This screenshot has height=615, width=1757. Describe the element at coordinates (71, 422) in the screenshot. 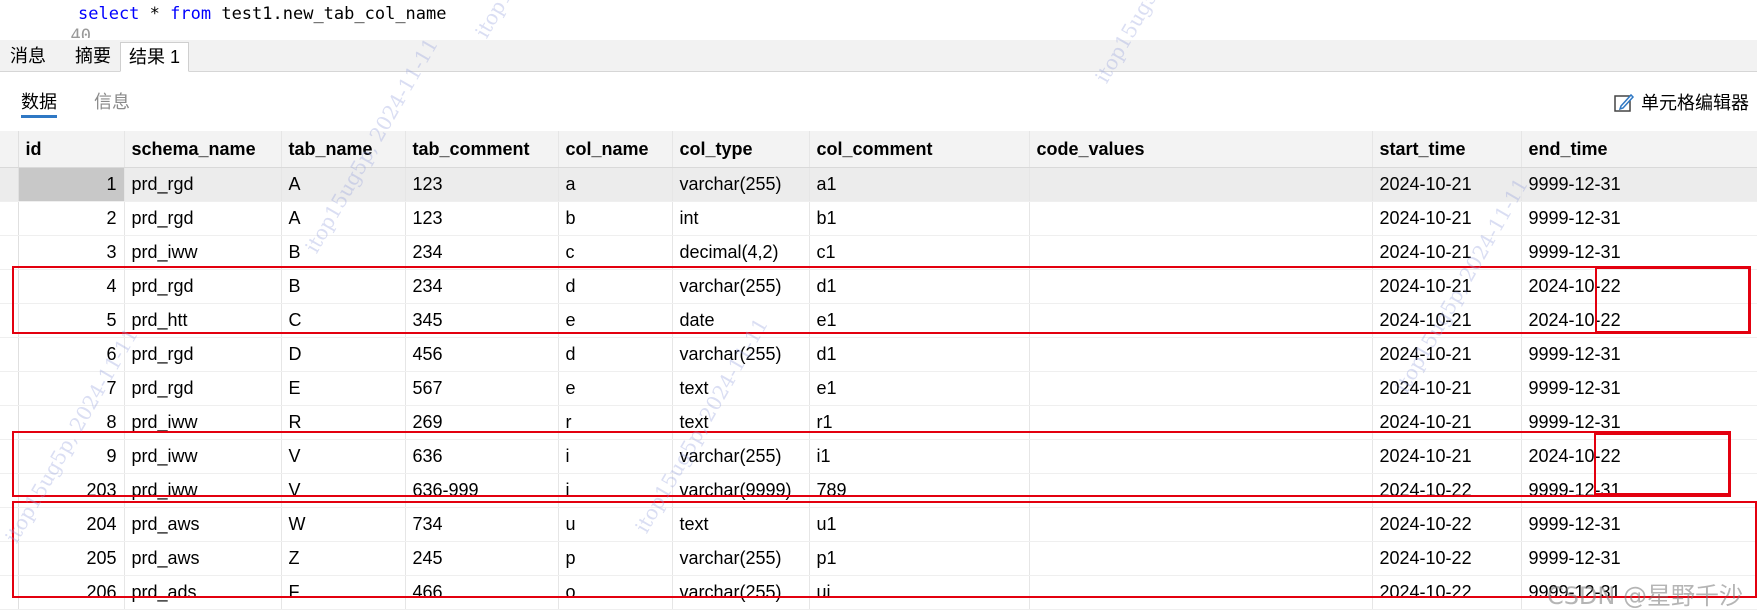

I see `table-cell-id: 8` at that location.